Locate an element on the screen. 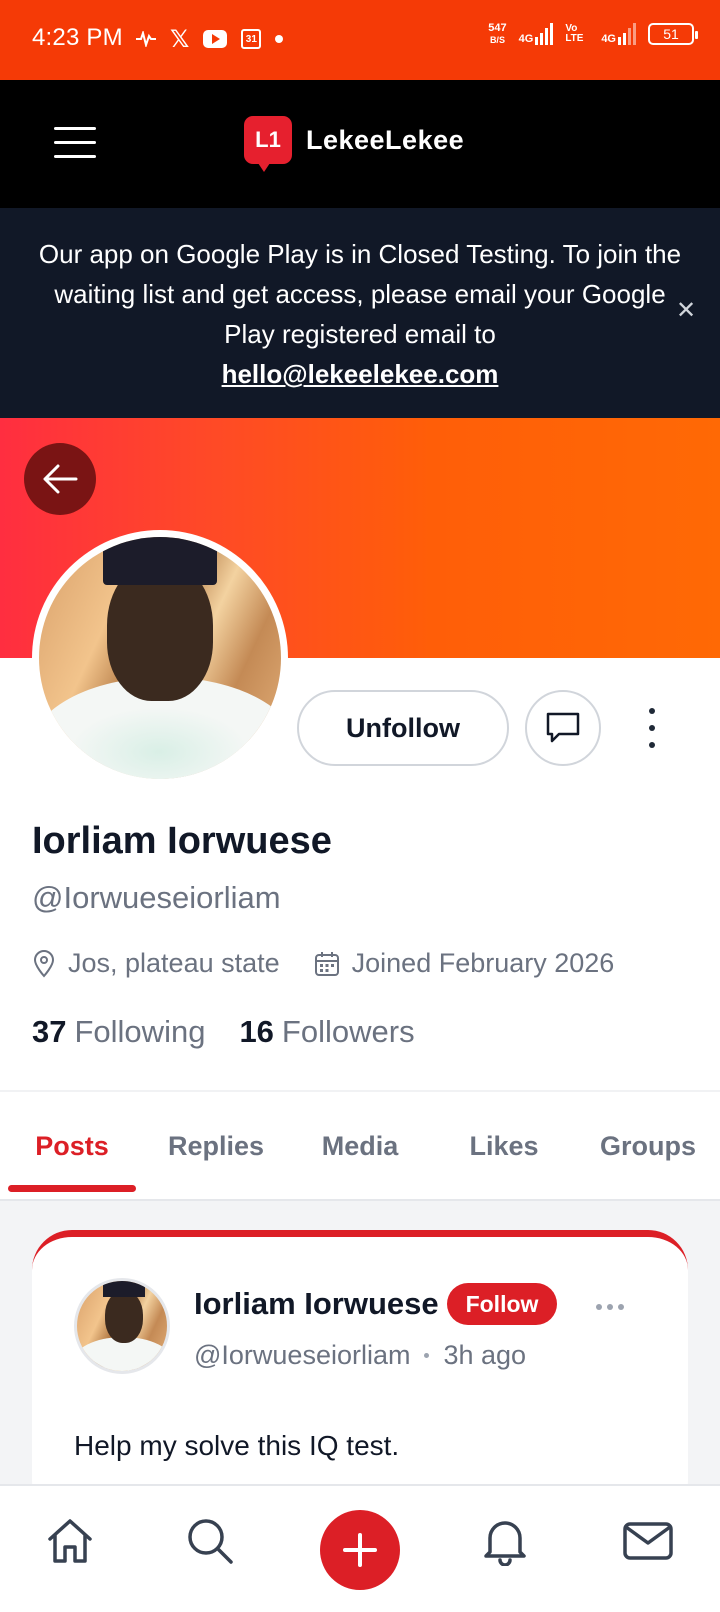  following-link: 37 Following is located at coordinates (118, 1032).